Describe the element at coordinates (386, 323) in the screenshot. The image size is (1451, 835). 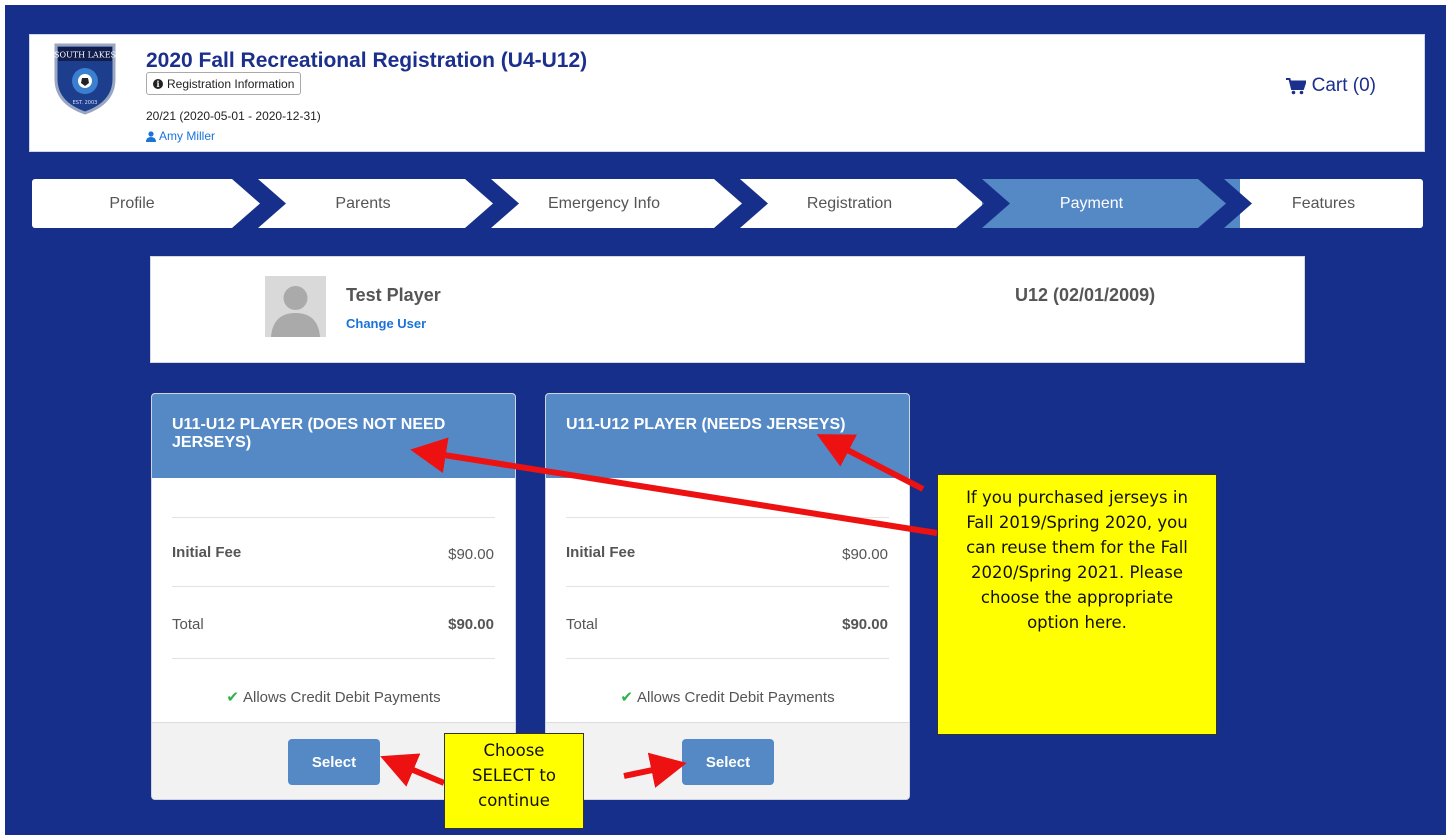
I see `change-user-link: Change User` at that location.